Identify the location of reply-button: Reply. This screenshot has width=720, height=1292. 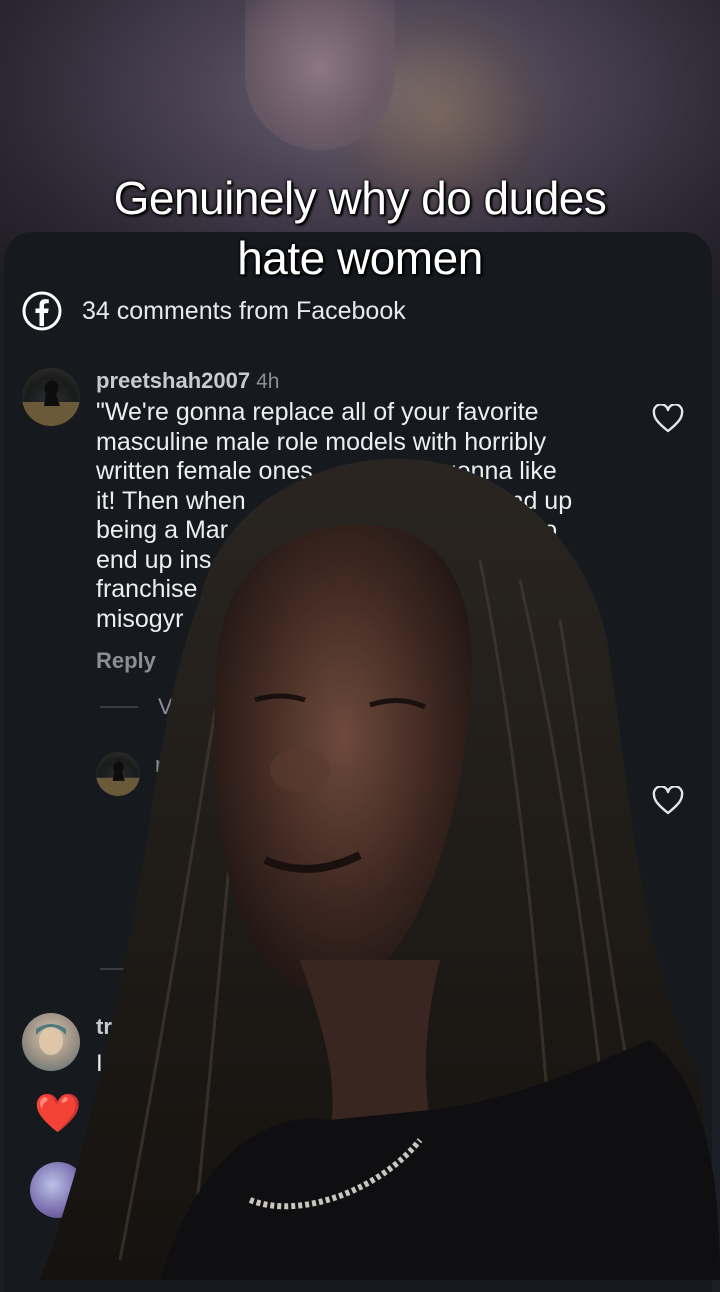
(126, 661).